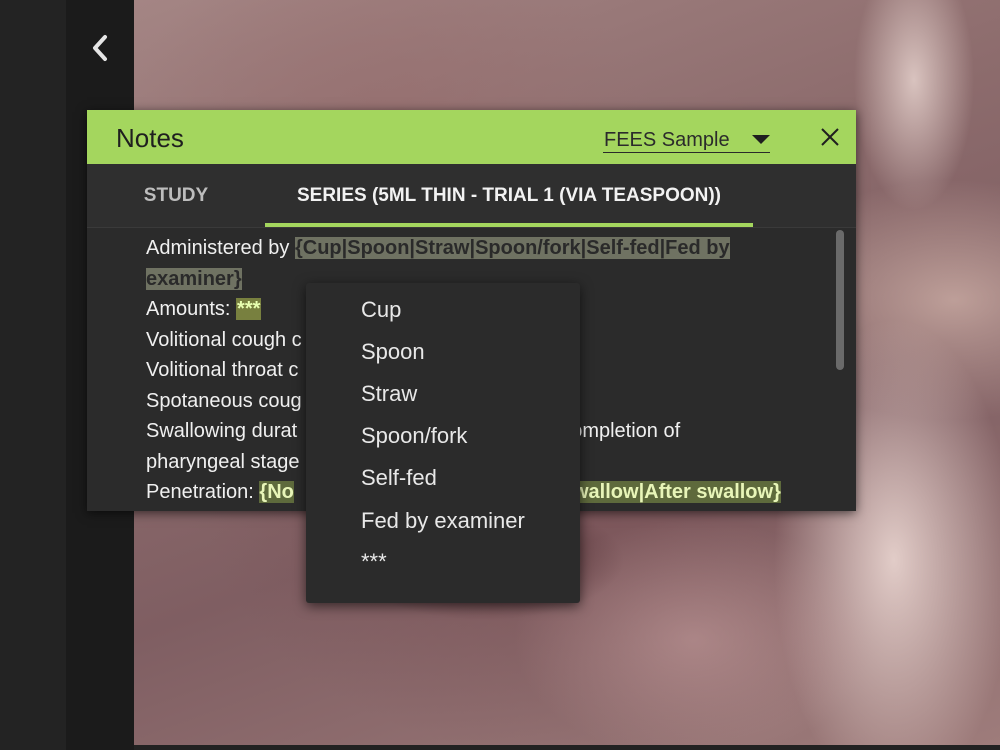 Image resolution: width=1000 pixels, height=750 pixels. What do you see at coordinates (220, 248) in the screenshot?
I see `note-text-run: Administered by` at bounding box center [220, 248].